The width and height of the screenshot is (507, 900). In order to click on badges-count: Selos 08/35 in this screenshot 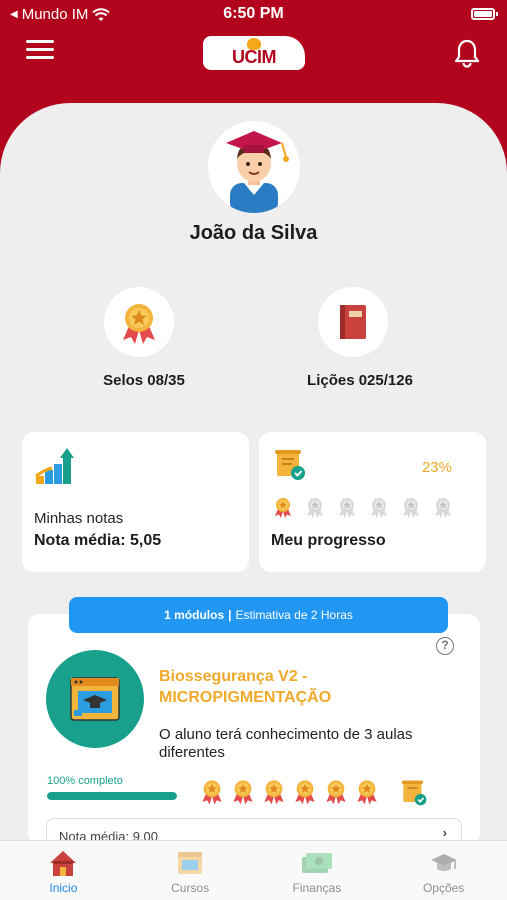, I will do `click(144, 380)`.